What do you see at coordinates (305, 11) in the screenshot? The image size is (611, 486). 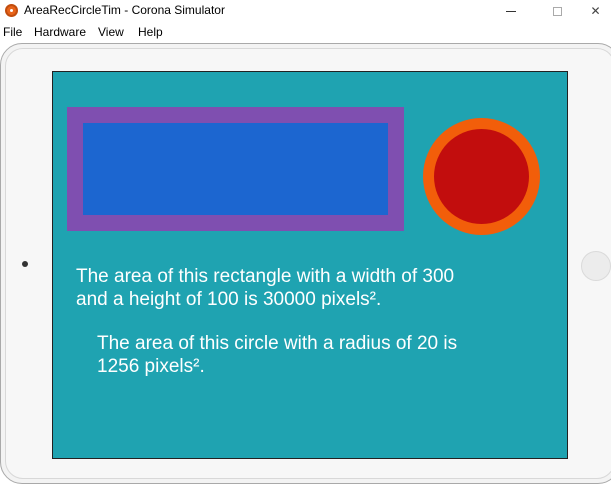 I see `title-bar: AreaRecCircleTim - Corona Simulator ✕` at bounding box center [305, 11].